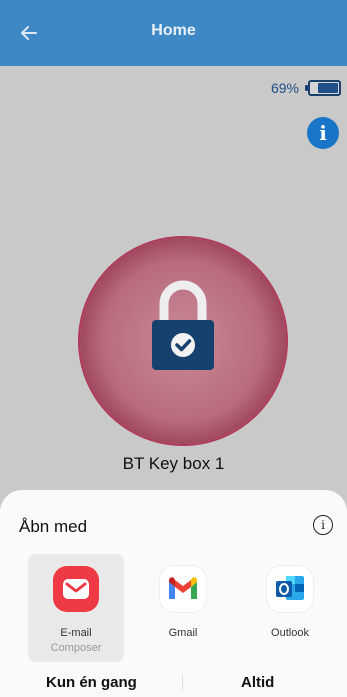  I want to click on battery-status: 69%, so click(306, 88).